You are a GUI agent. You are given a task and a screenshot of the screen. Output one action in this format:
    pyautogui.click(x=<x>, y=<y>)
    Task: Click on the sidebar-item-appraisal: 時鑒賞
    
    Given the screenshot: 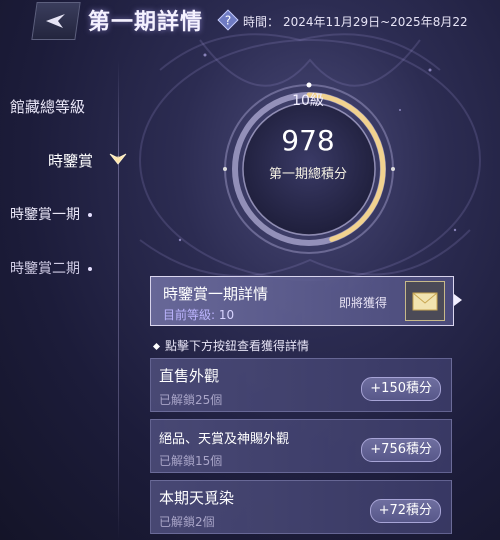 What is the action you would take?
    pyautogui.click(x=70, y=160)
    